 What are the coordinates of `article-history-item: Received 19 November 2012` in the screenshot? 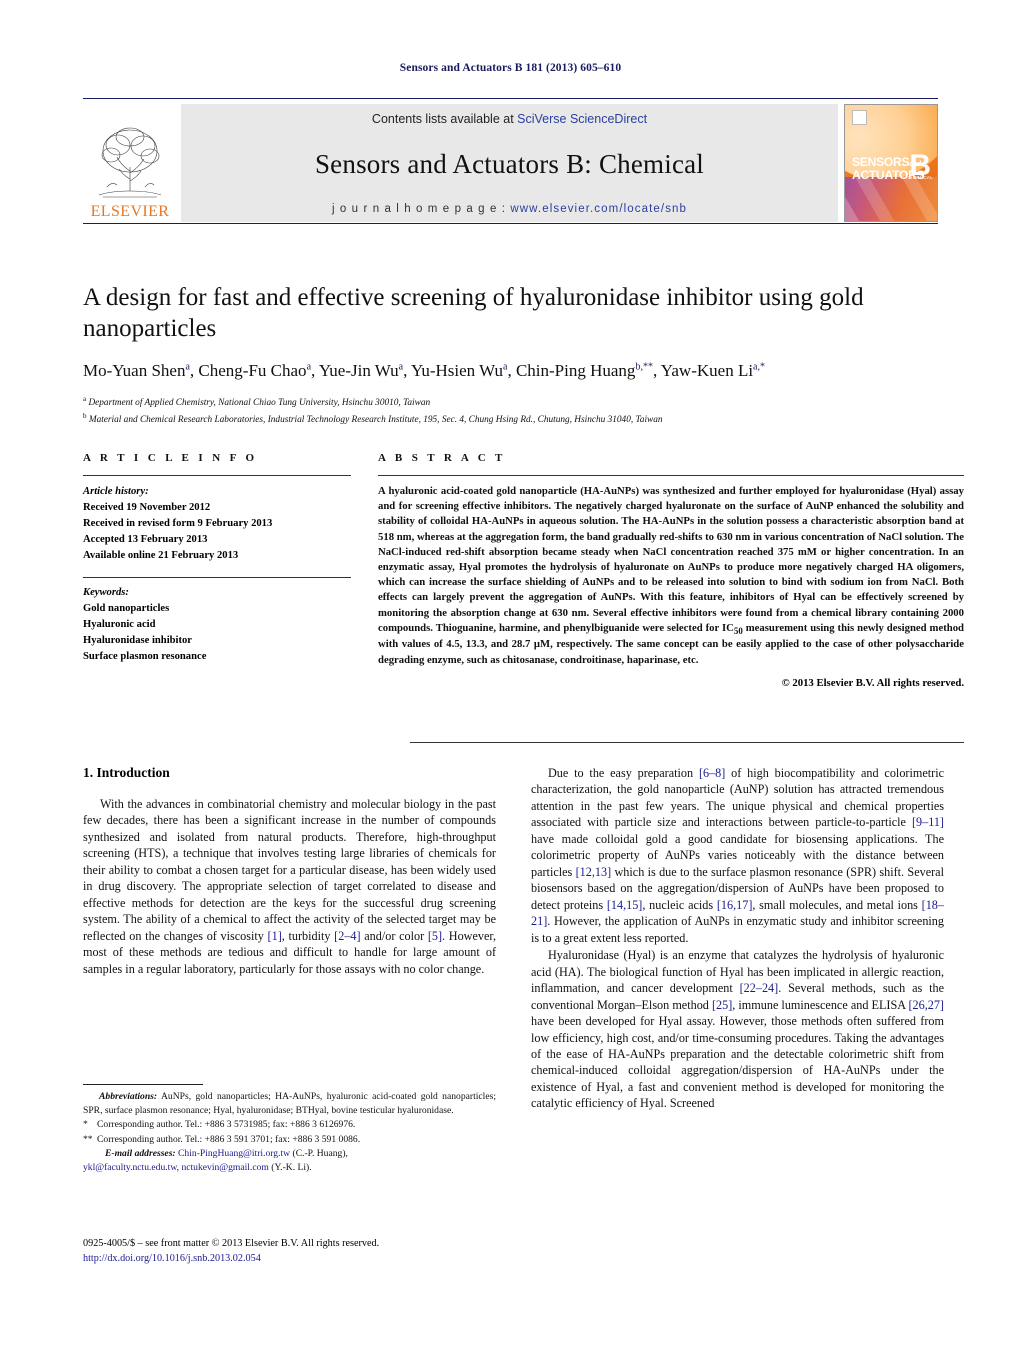 It's located at (147, 507).